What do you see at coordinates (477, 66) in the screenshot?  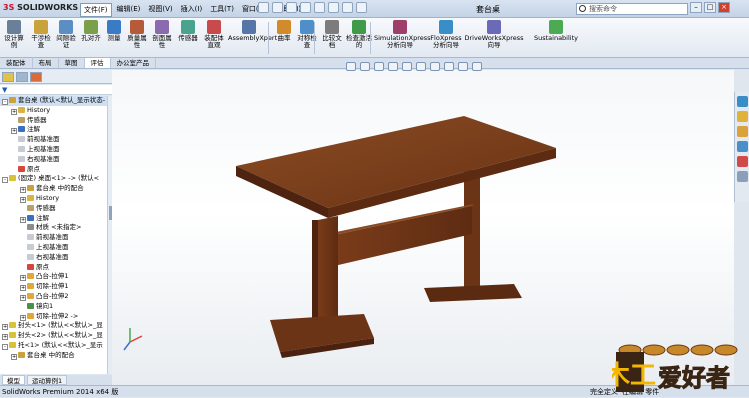 I see `view-settings-icon` at bounding box center [477, 66].